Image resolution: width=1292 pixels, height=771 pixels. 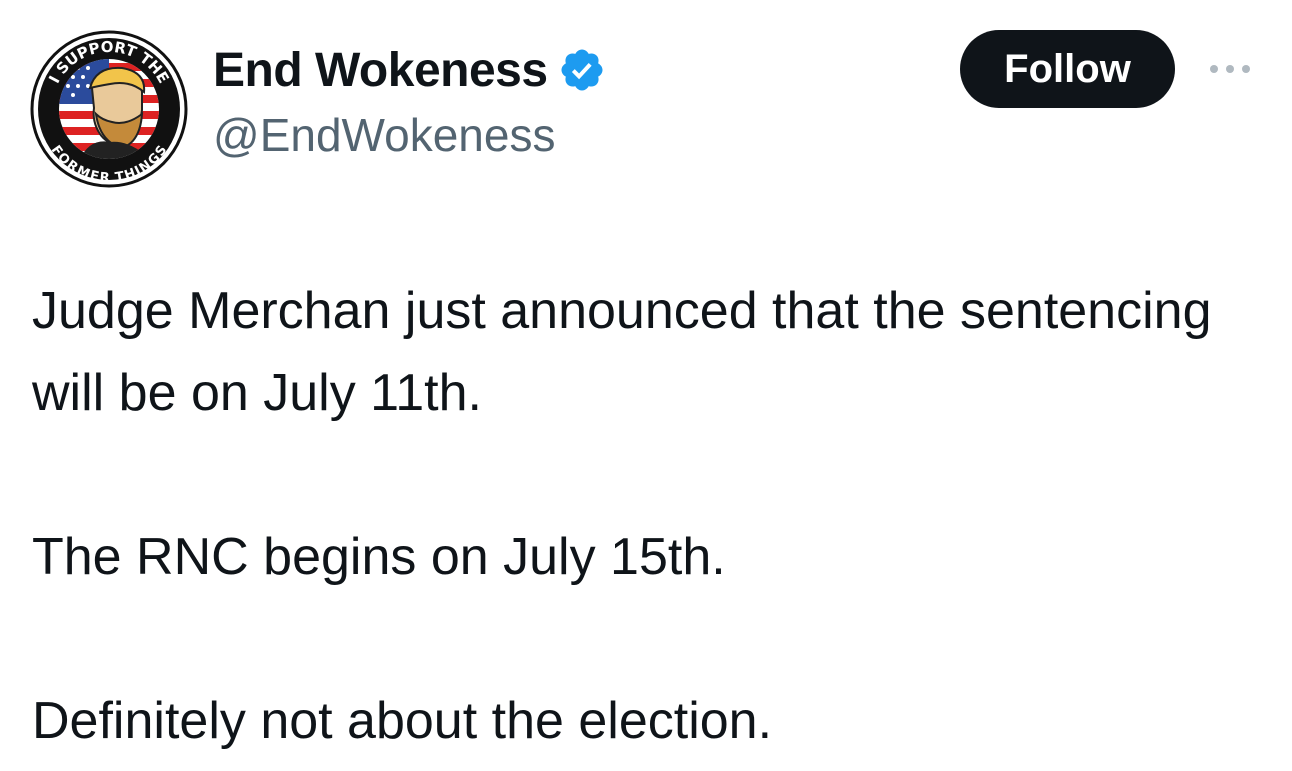 What do you see at coordinates (384, 135) in the screenshot?
I see `author-handle: @EndWokeness` at bounding box center [384, 135].